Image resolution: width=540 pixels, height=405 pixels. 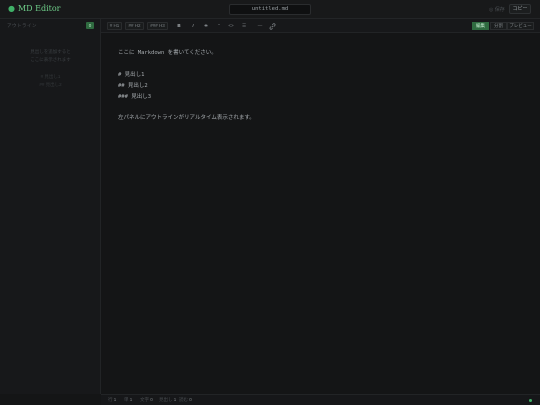 What do you see at coordinates (168, 399) in the screenshot?
I see `status-headings: 見出し 1` at bounding box center [168, 399].